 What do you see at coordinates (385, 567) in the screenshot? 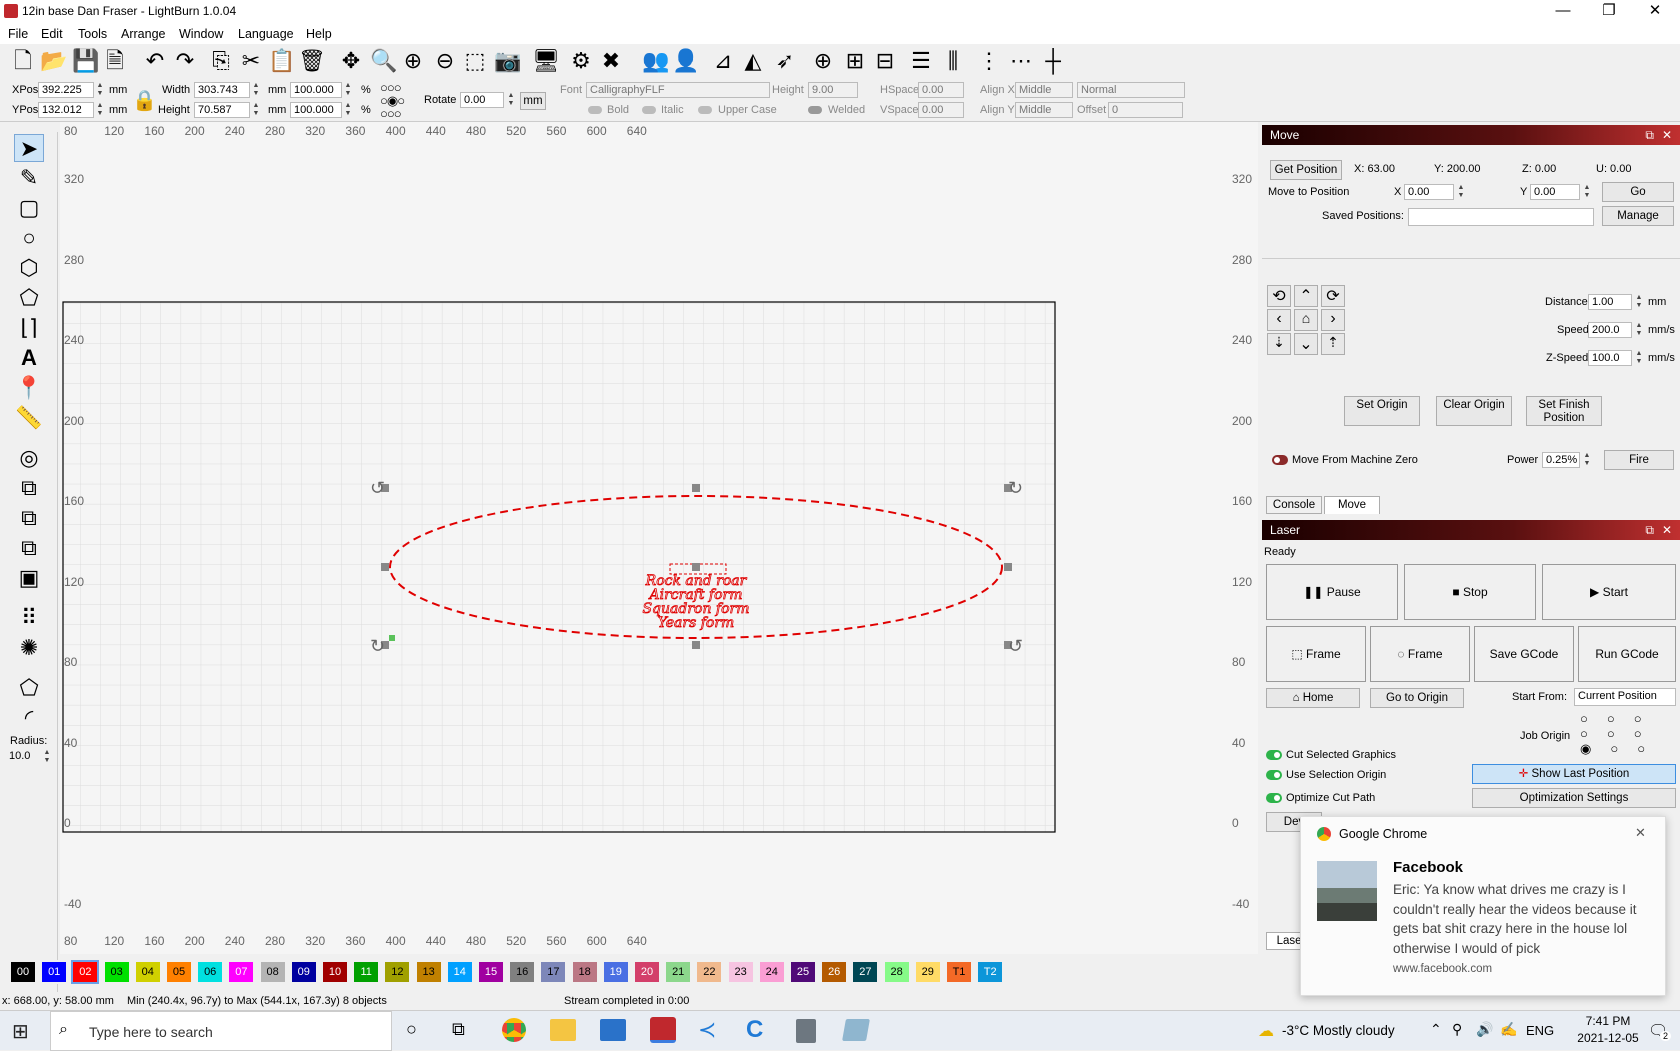
I see `handle-left` at bounding box center [385, 567].